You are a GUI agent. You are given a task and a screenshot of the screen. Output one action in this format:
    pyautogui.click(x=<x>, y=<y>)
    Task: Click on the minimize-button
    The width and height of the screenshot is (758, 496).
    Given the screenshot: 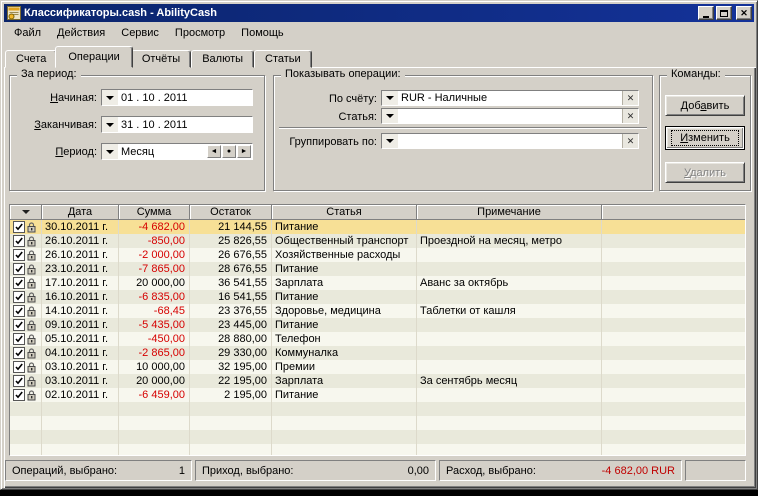 What is the action you would take?
    pyautogui.click(x=706, y=13)
    